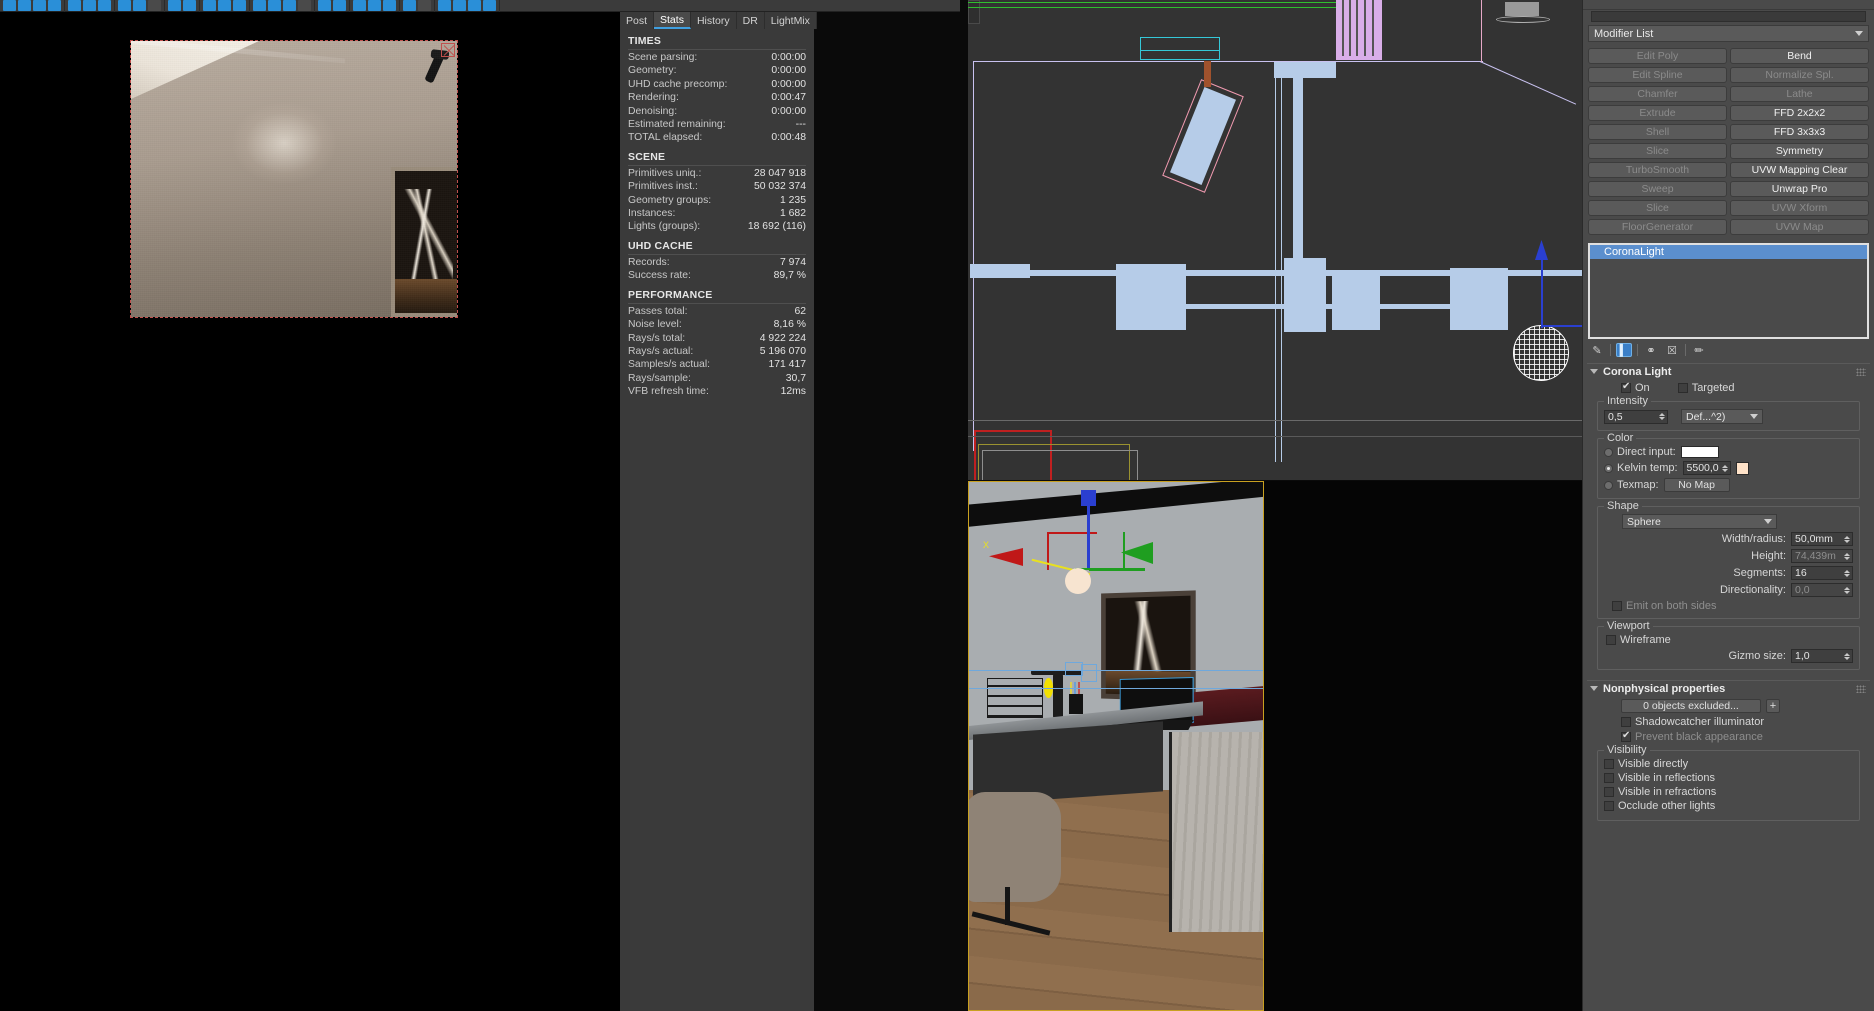  What do you see at coordinates (1651, 350) in the screenshot?
I see `make-unique-icon: ⚭` at bounding box center [1651, 350].